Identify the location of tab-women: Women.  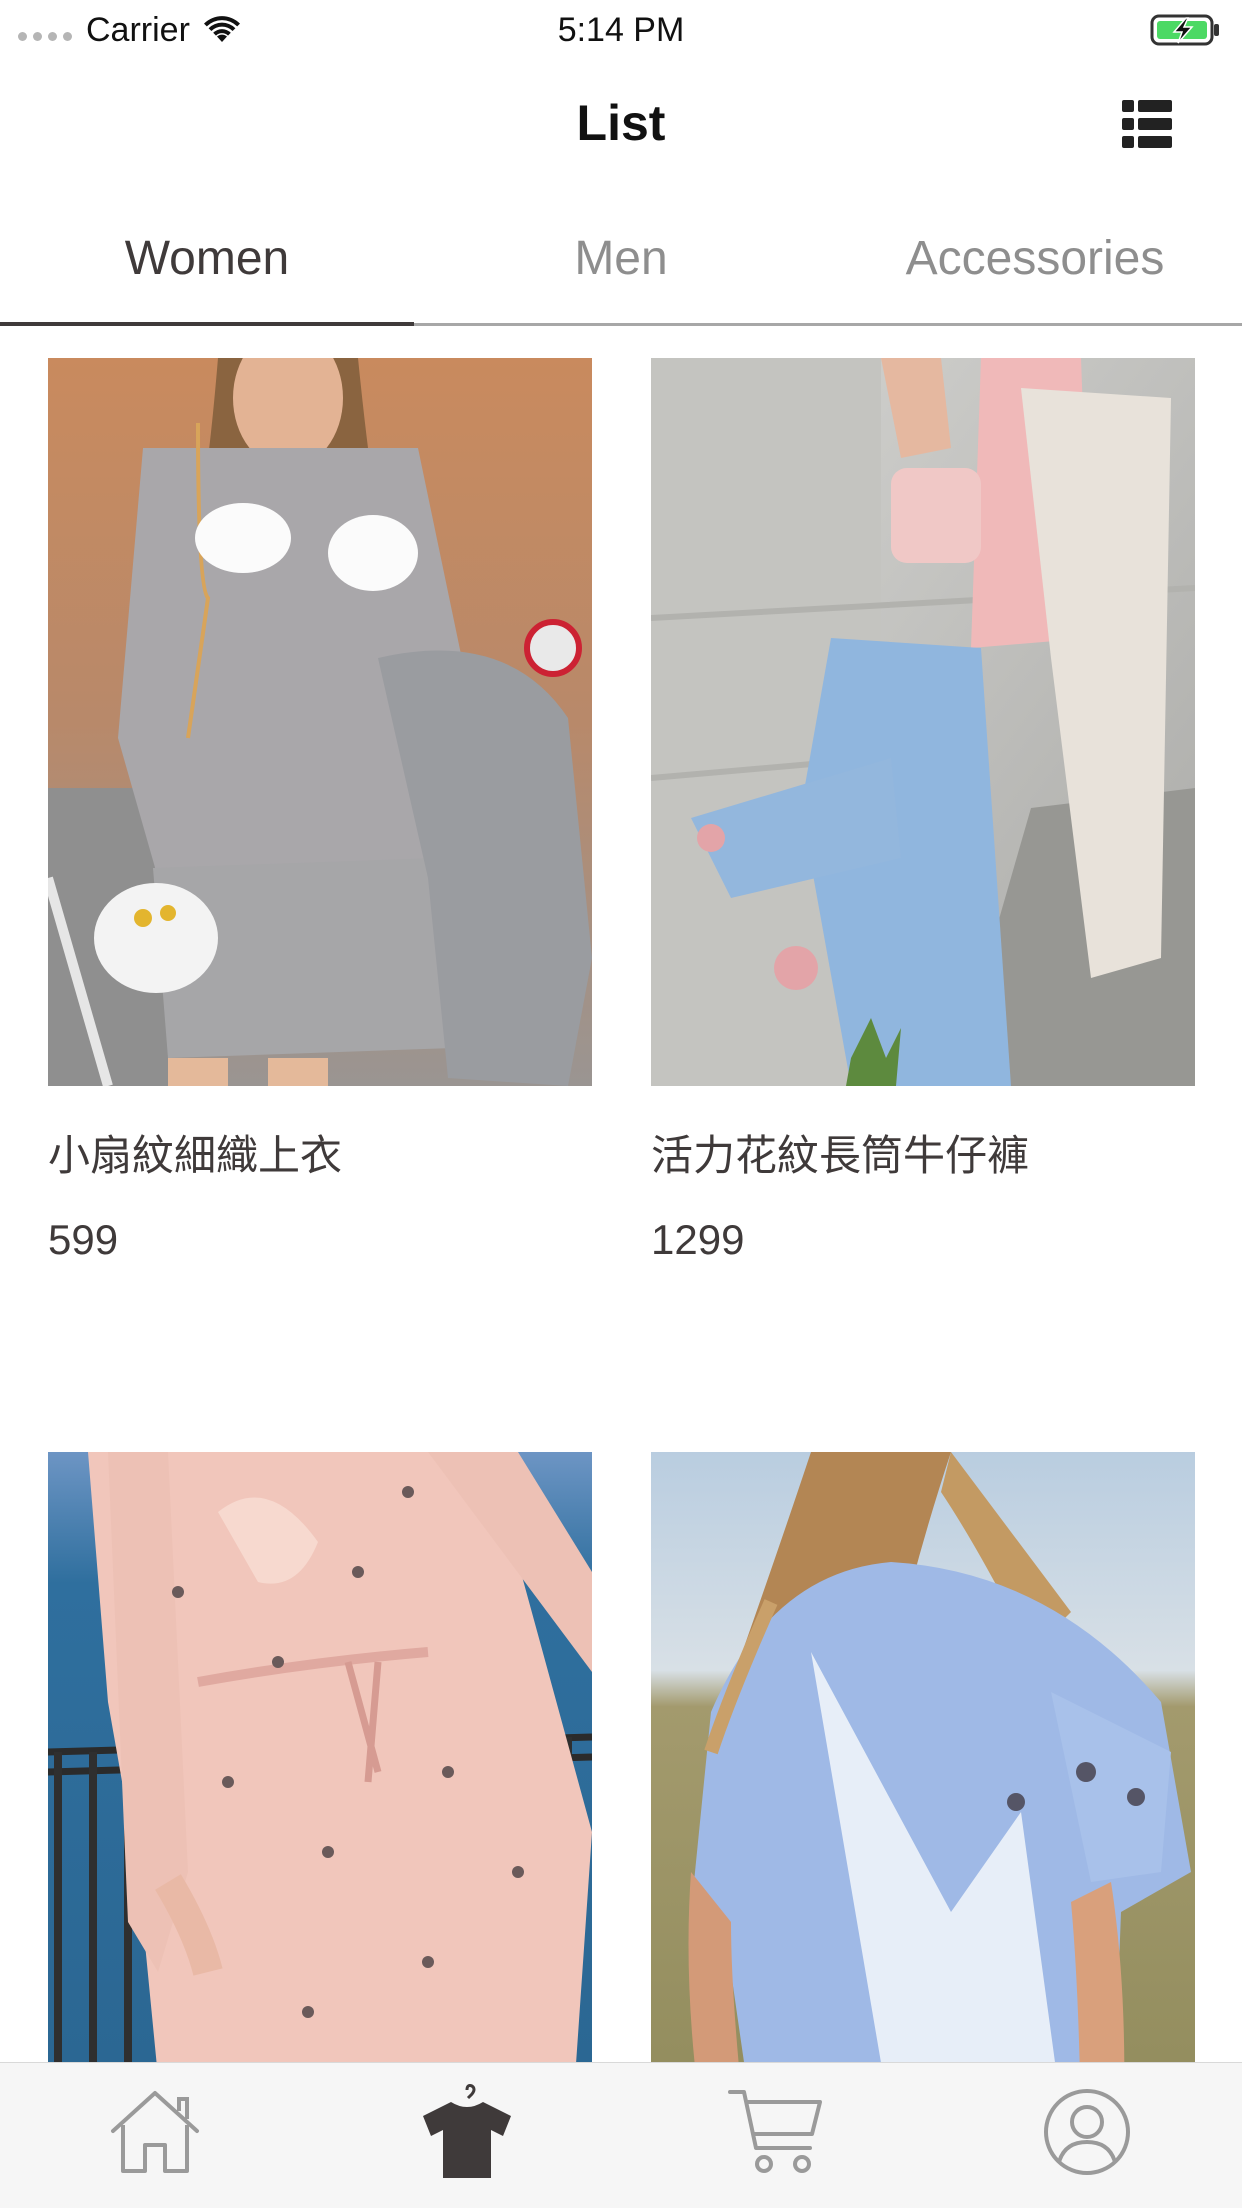
(207, 259).